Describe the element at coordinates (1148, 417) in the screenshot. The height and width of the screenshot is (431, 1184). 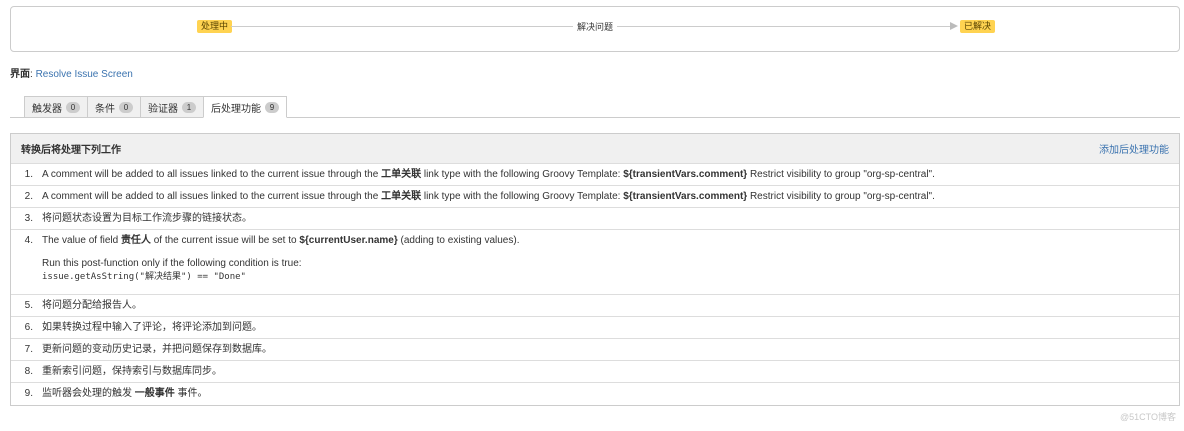
I see `watermark: @51CTO博客` at that location.